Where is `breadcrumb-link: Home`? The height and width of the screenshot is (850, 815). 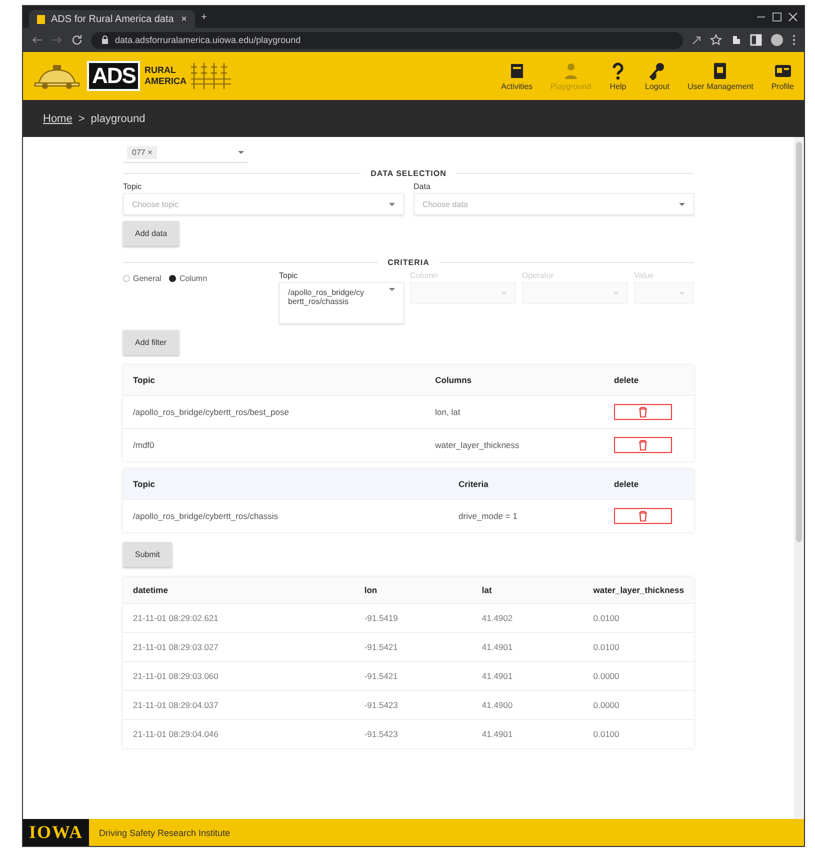 breadcrumb-link: Home is located at coordinates (57, 118).